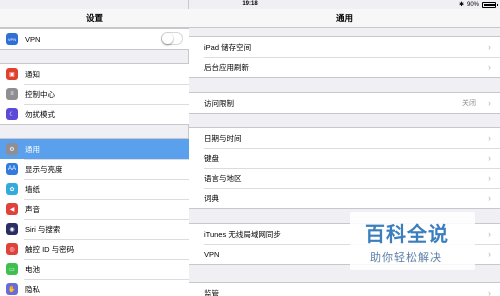 Image resolution: width=500 pixels, height=296 pixels. What do you see at coordinates (12, 189) in the screenshot?
I see `wallpaper-icon: ✿` at bounding box center [12, 189].